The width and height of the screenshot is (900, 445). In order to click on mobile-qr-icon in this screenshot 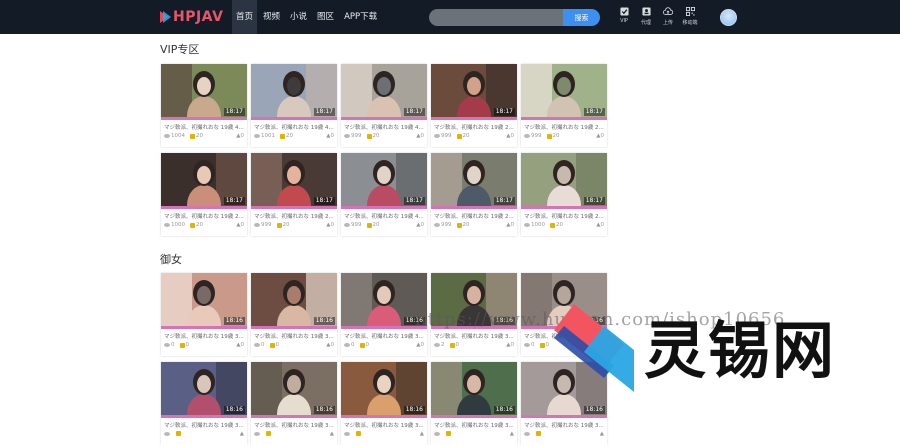, I will do `click(690, 11)`.